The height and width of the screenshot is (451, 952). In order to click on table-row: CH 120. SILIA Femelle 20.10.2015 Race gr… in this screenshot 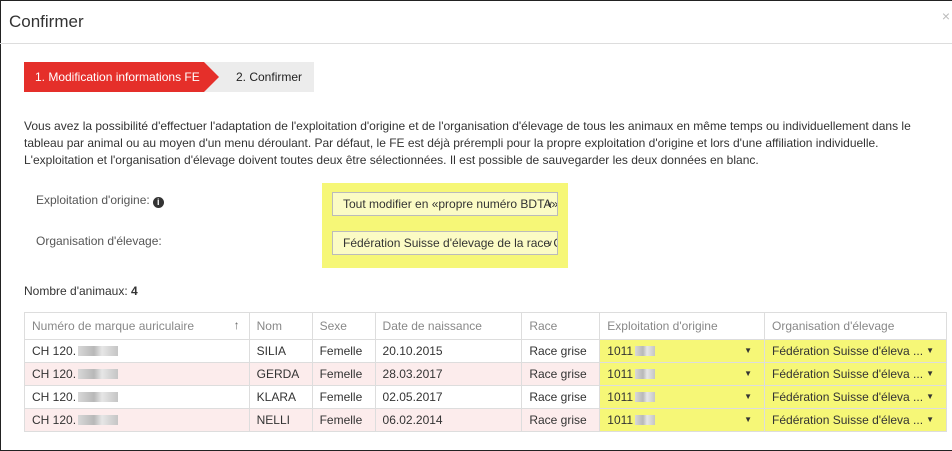, I will do `click(485, 351)`.